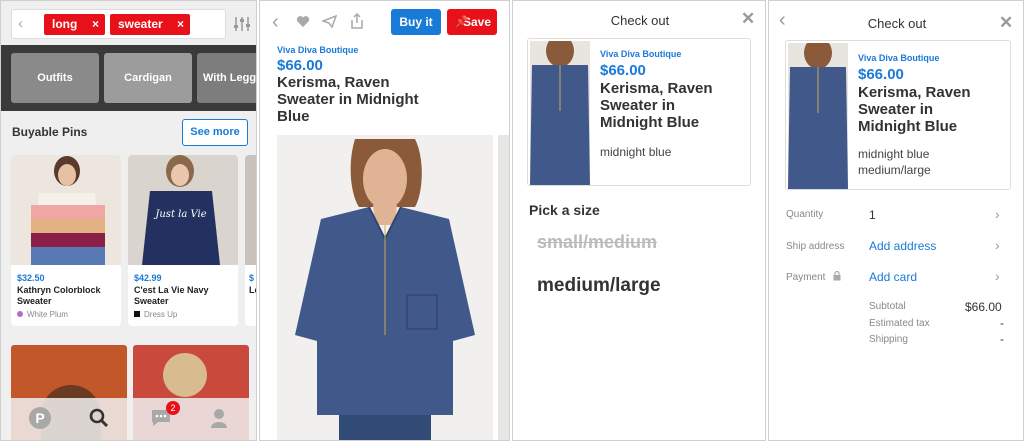  Describe the element at coordinates (983, 307) in the screenshot. I see `subtotal-value: $66.00` at that location.